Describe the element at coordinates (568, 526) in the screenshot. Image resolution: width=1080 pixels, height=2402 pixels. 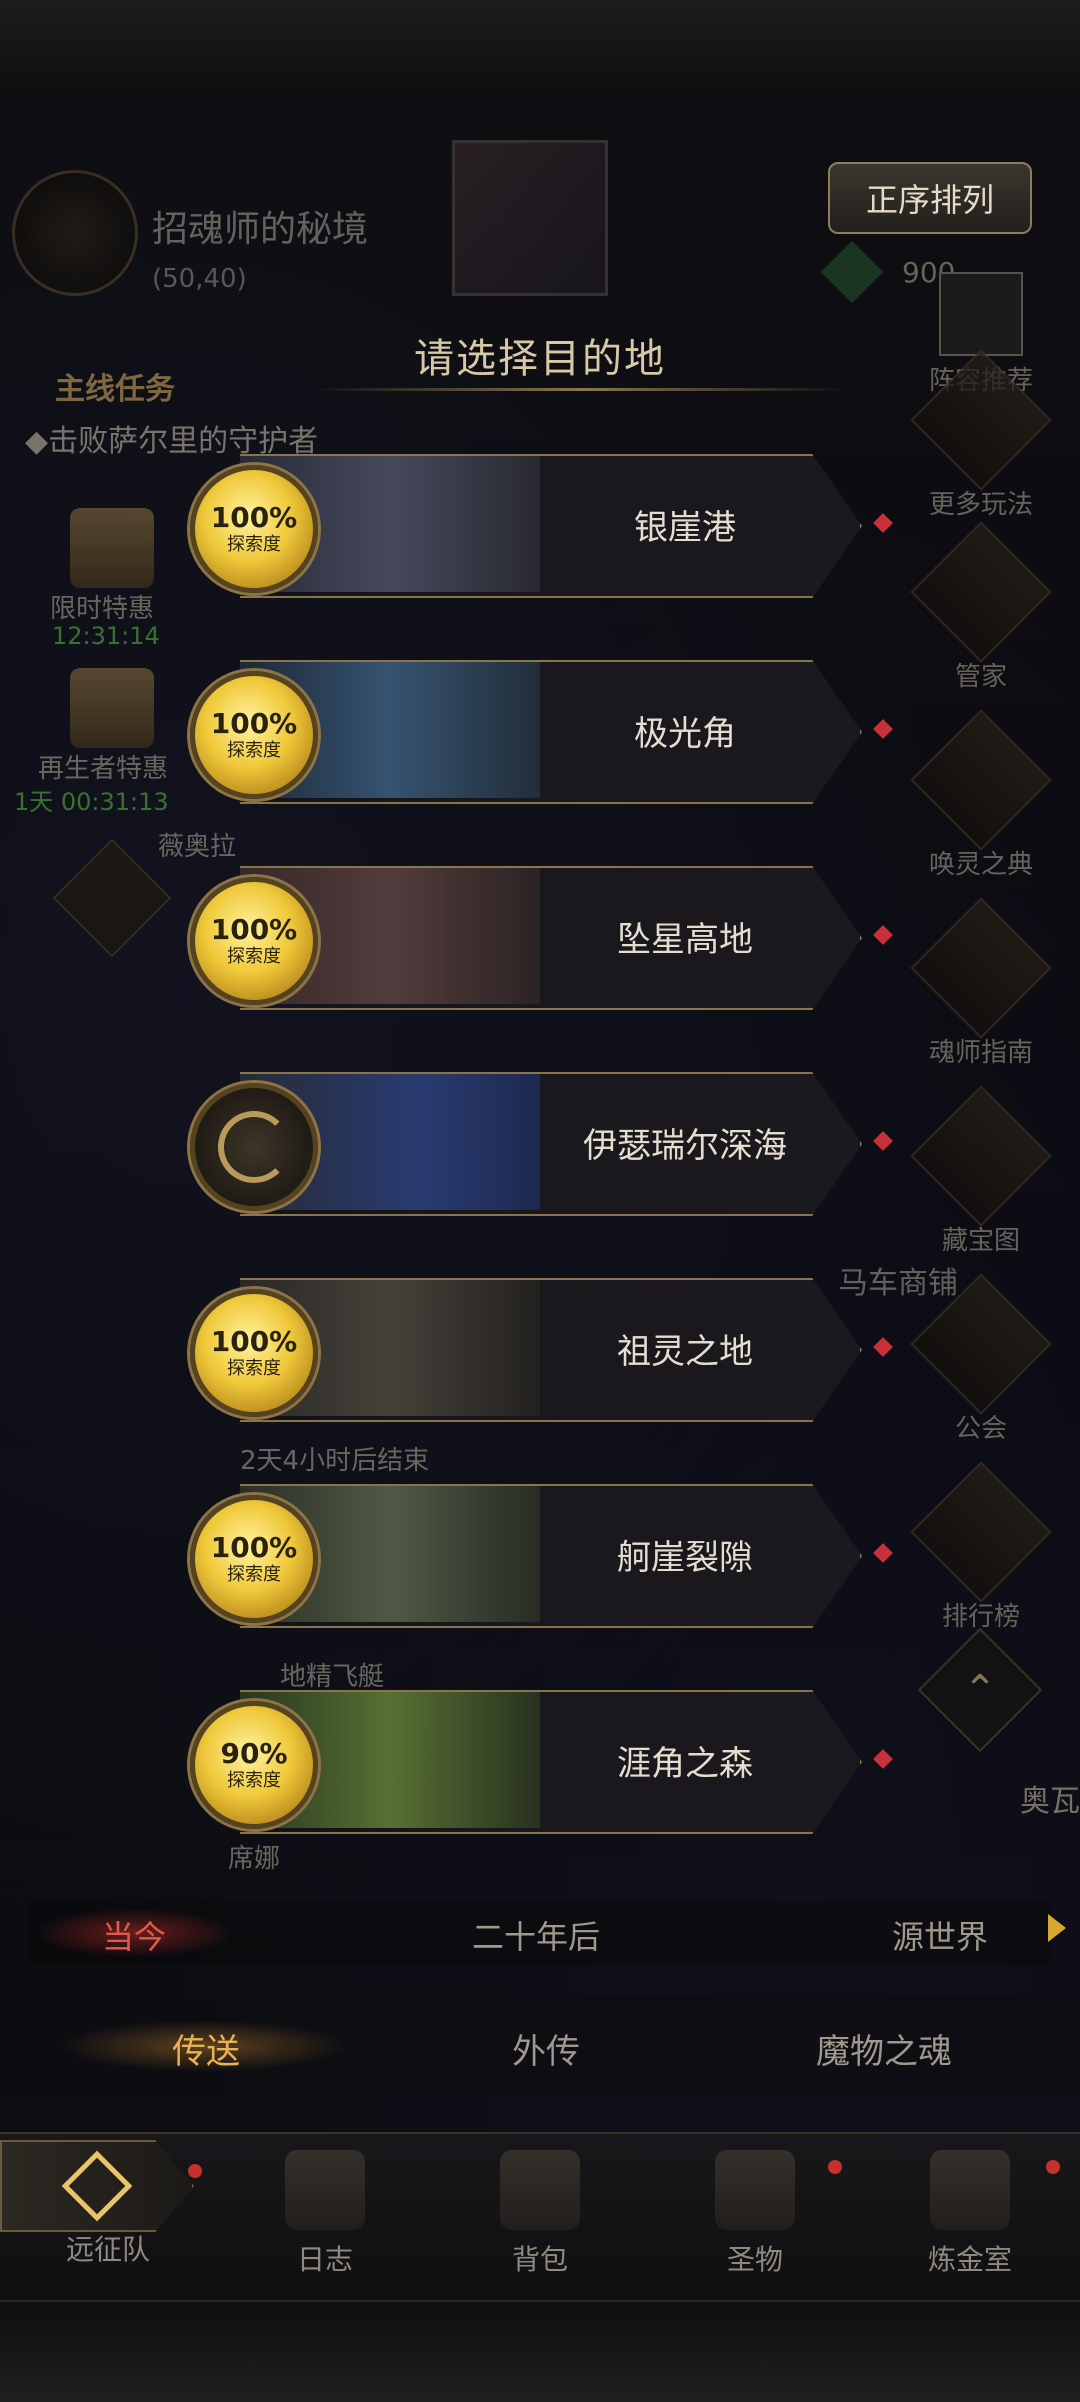
I see `destination-silver-cliff-port: 银崖港` at that location.